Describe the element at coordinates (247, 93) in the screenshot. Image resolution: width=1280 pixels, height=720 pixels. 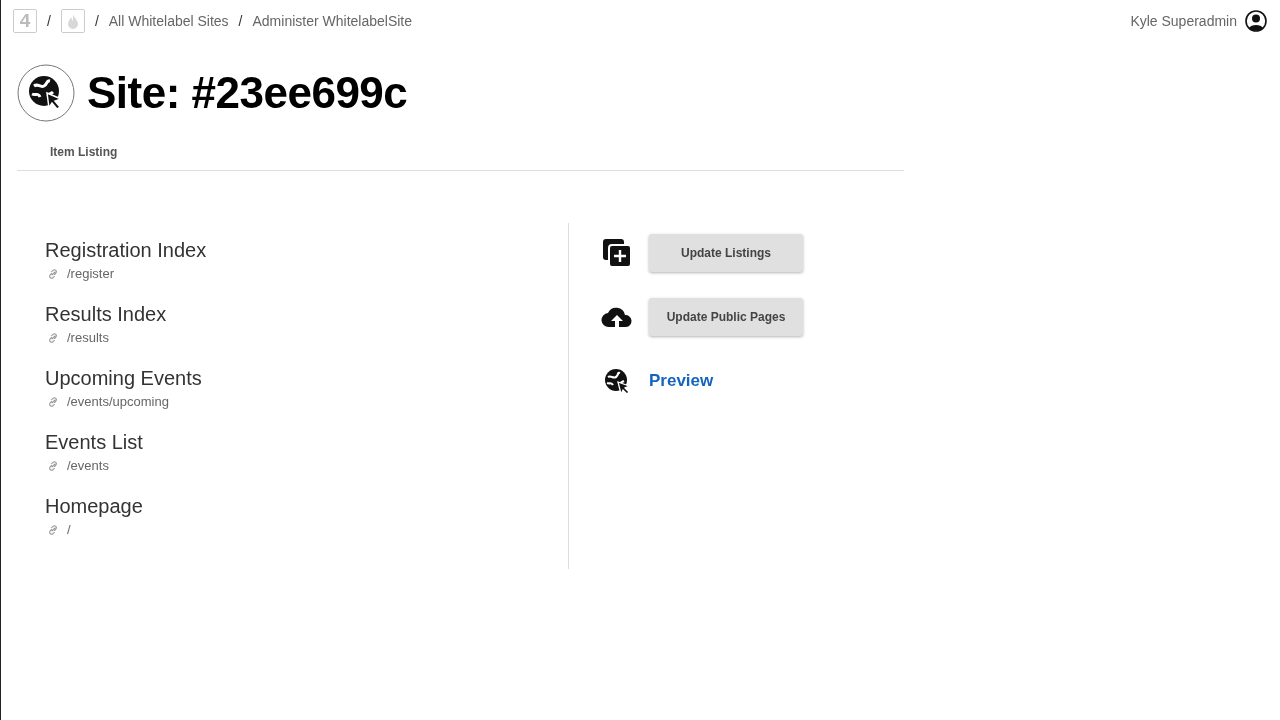
I see `page-title: Site: #23ee699c` at that location.